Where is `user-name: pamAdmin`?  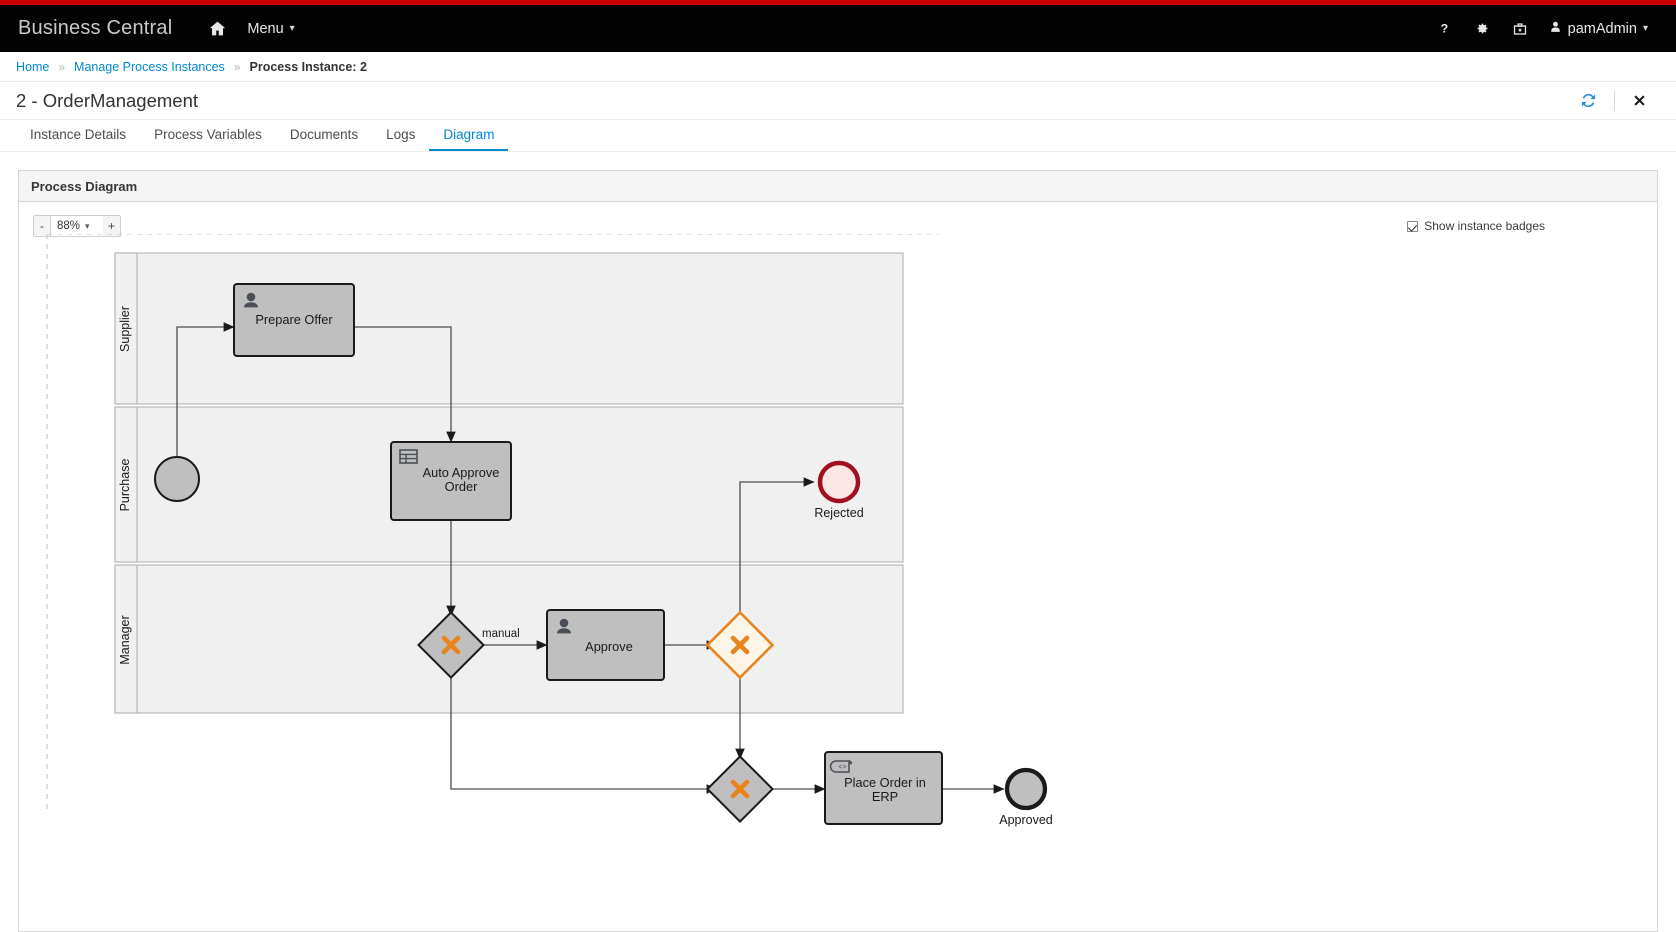
user-name: pamAdmin is located at coordinates (1602, 28).